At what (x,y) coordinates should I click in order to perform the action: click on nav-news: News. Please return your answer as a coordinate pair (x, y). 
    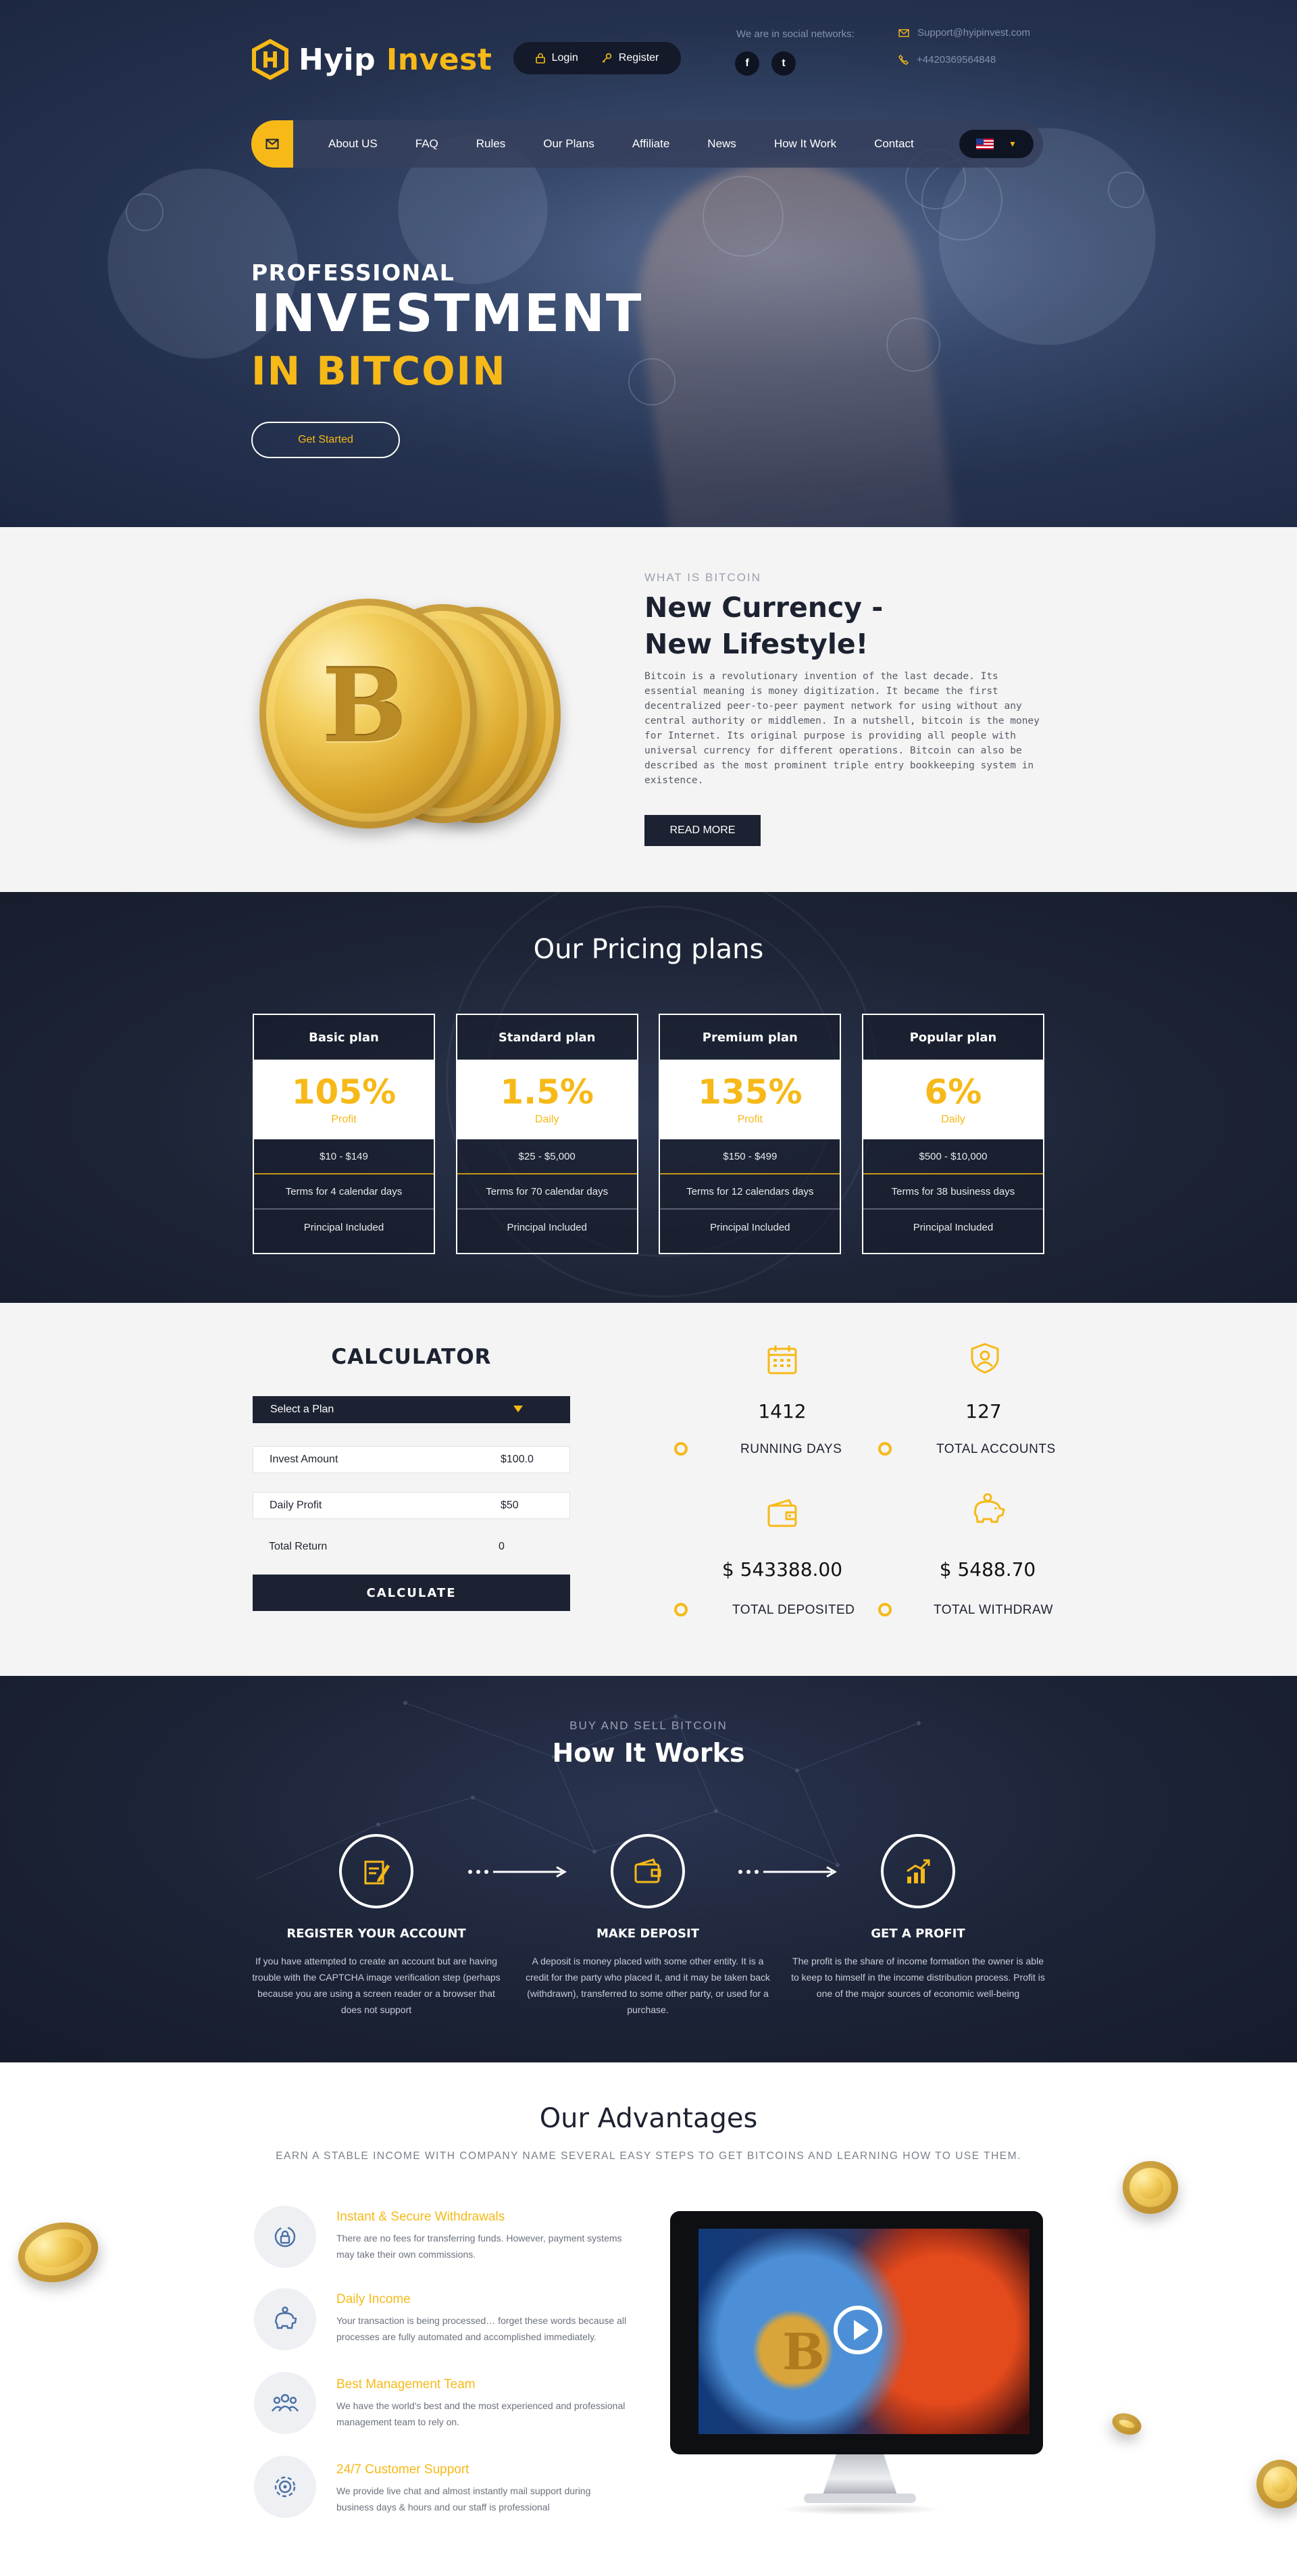
    Looking at the image, I should click on (721, 144).